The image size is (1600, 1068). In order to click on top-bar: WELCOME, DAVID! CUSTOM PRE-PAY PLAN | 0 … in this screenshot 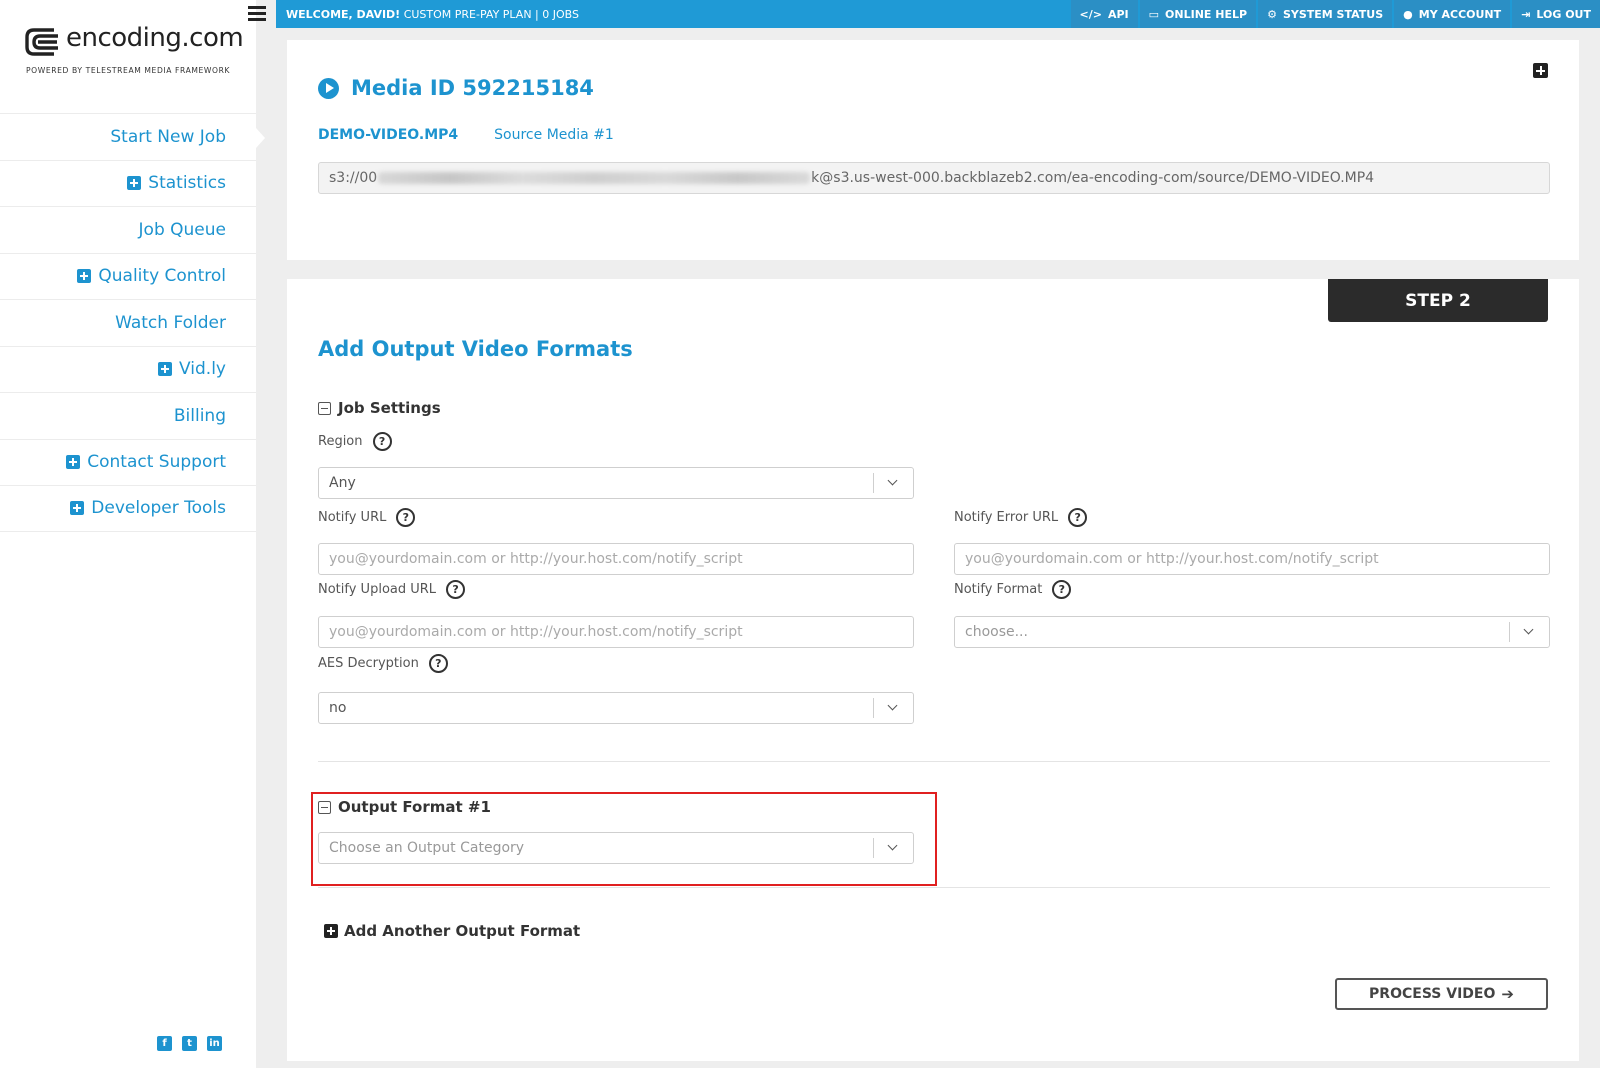, I will do `click(938, 14)`.